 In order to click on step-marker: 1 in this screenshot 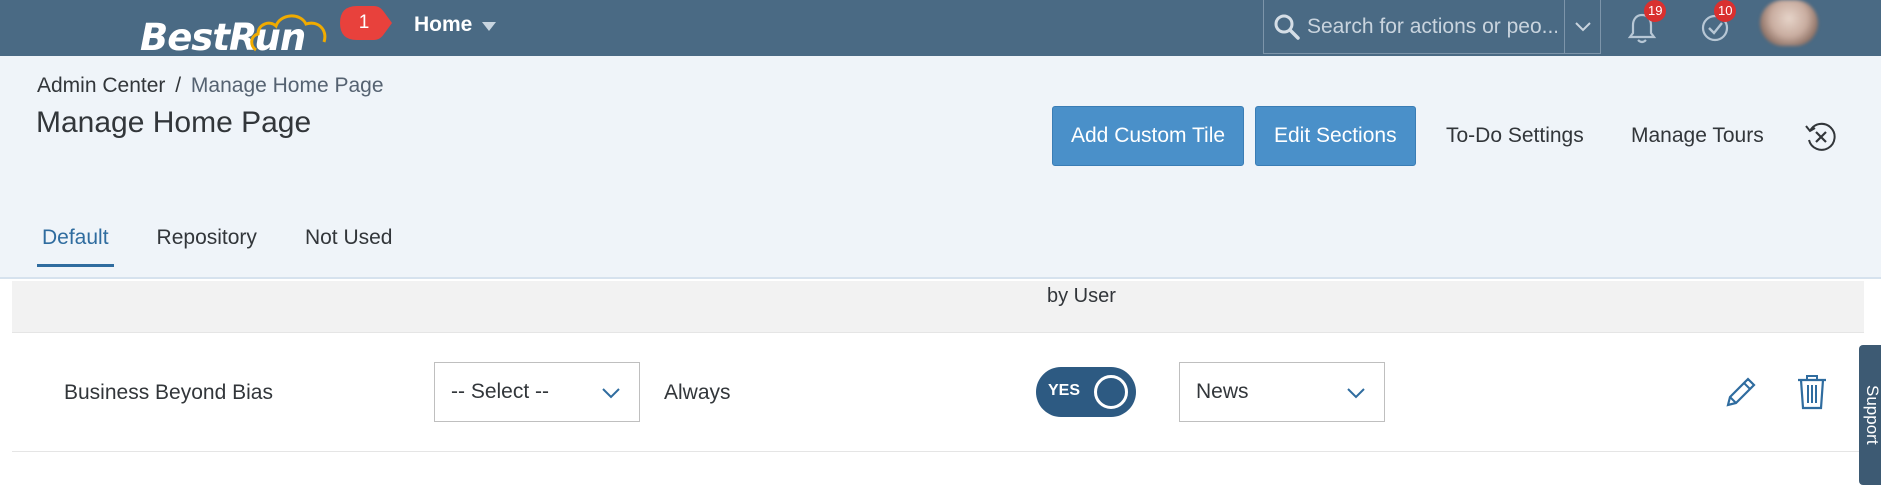, I will do `click(366, 23)`.